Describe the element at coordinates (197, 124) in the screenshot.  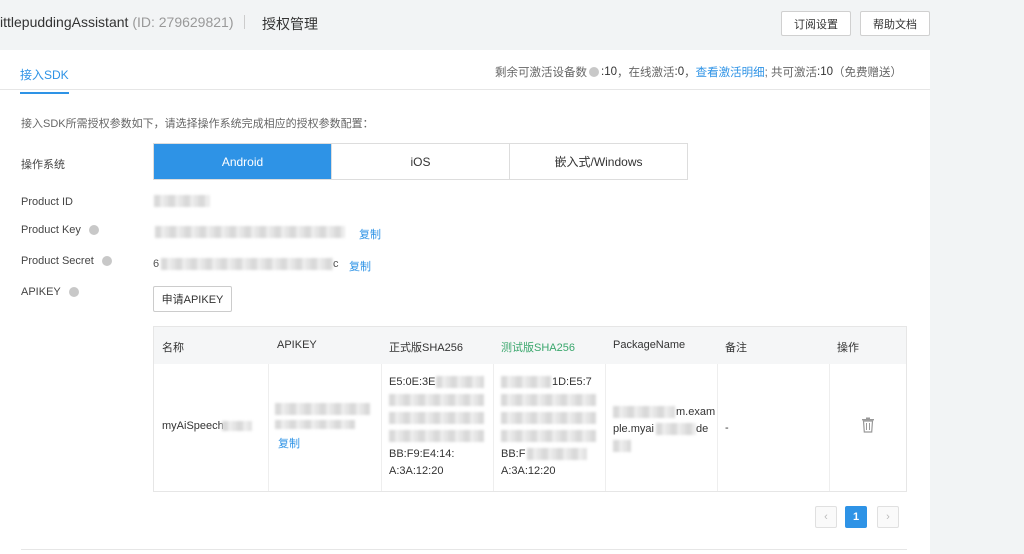
I see `sdk-description: 接入SDK所需授权参数如下，请选择操作系统完成相应的授权参数配置：` at that location.